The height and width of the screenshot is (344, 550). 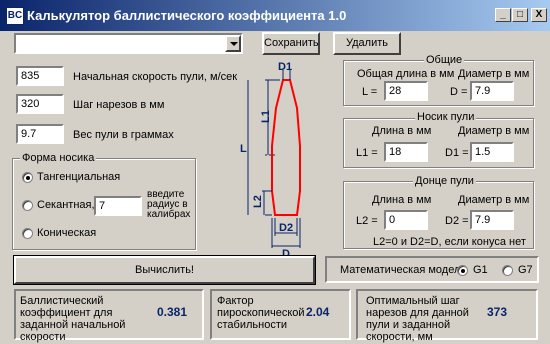 I want to click on nose-length-label: Длина в мм, so click(x=402, y=131).